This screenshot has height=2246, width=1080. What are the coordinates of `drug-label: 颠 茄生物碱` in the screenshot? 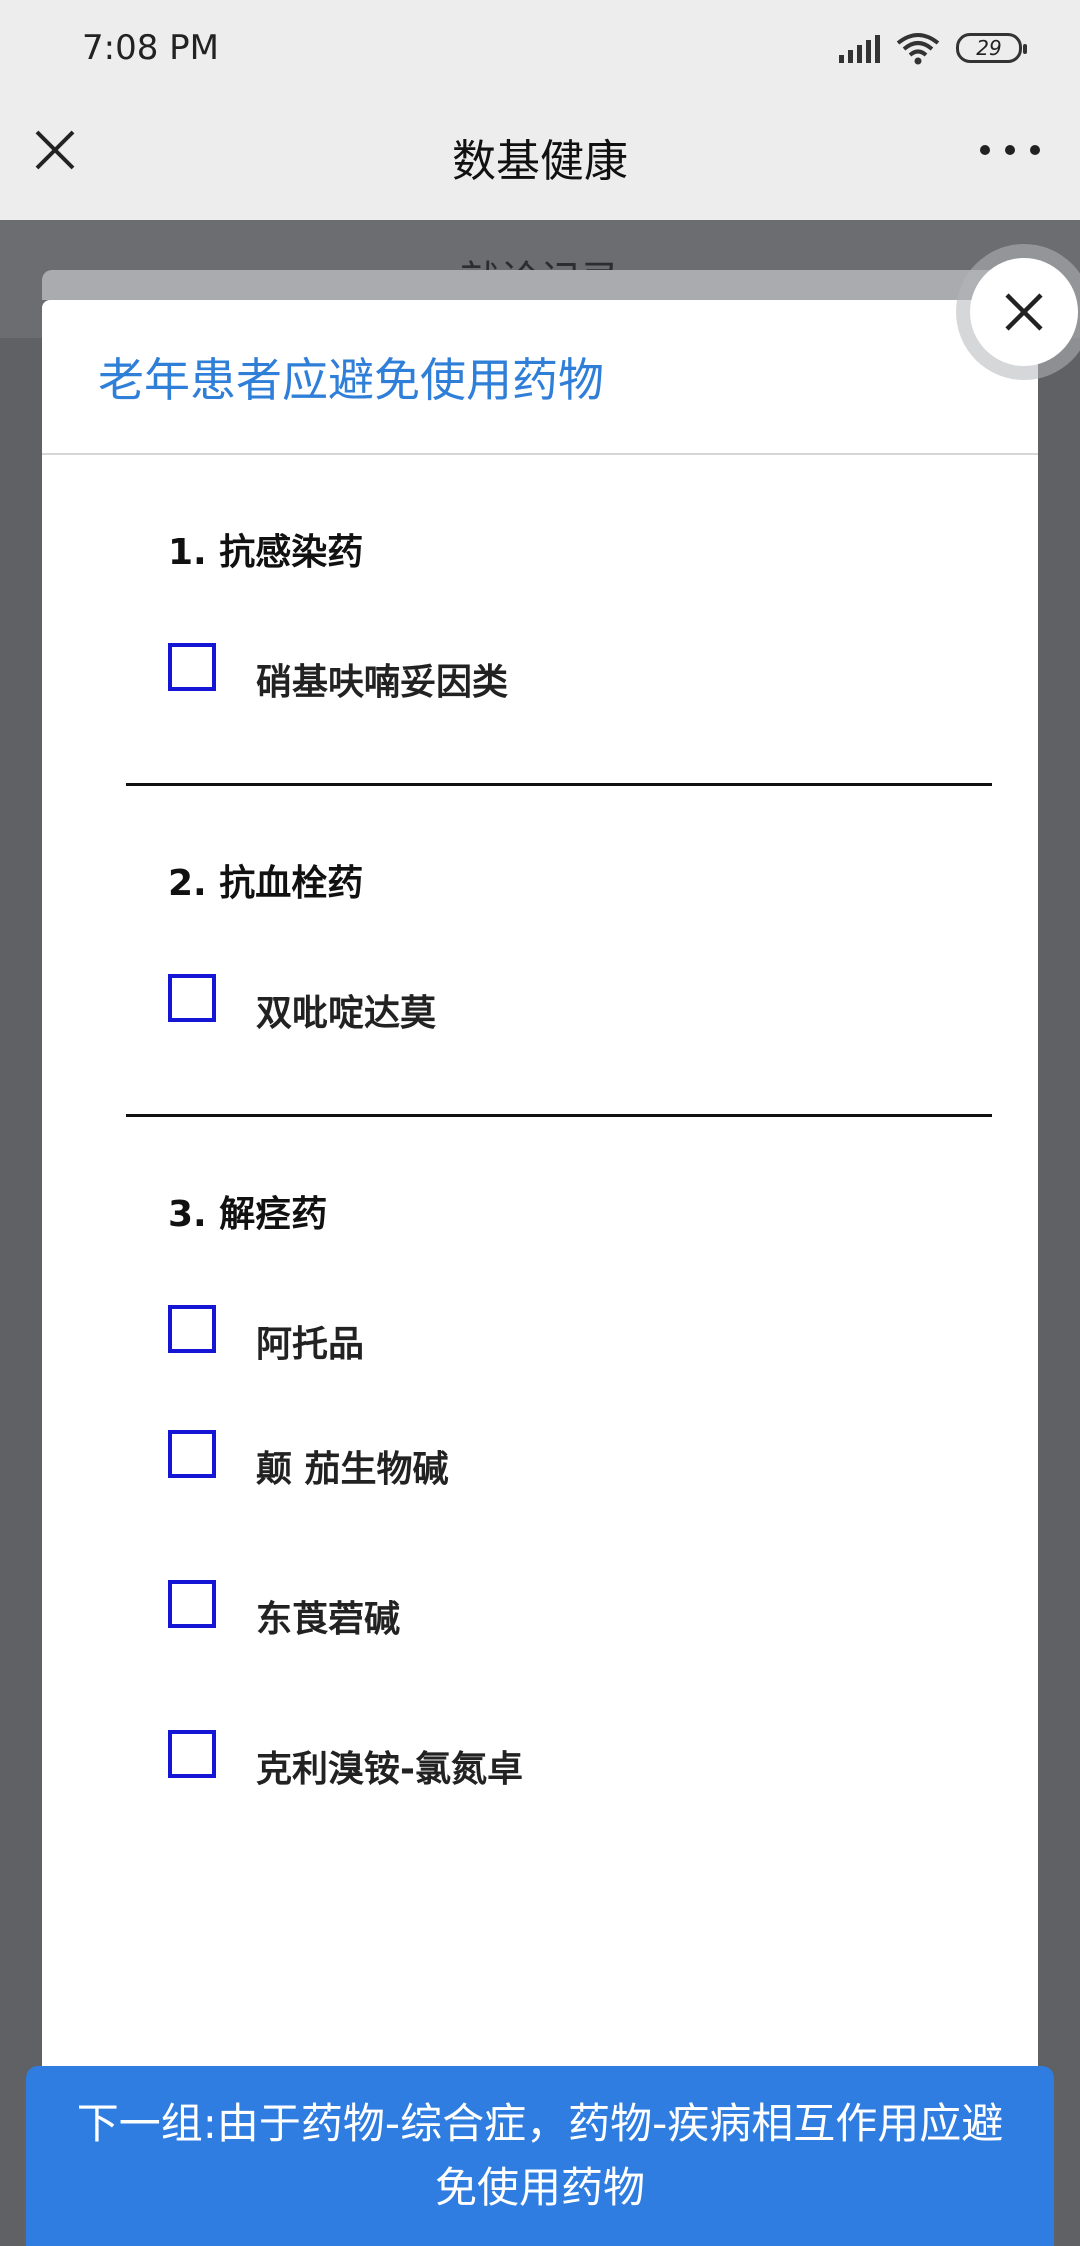 It's located at (352, 1469).